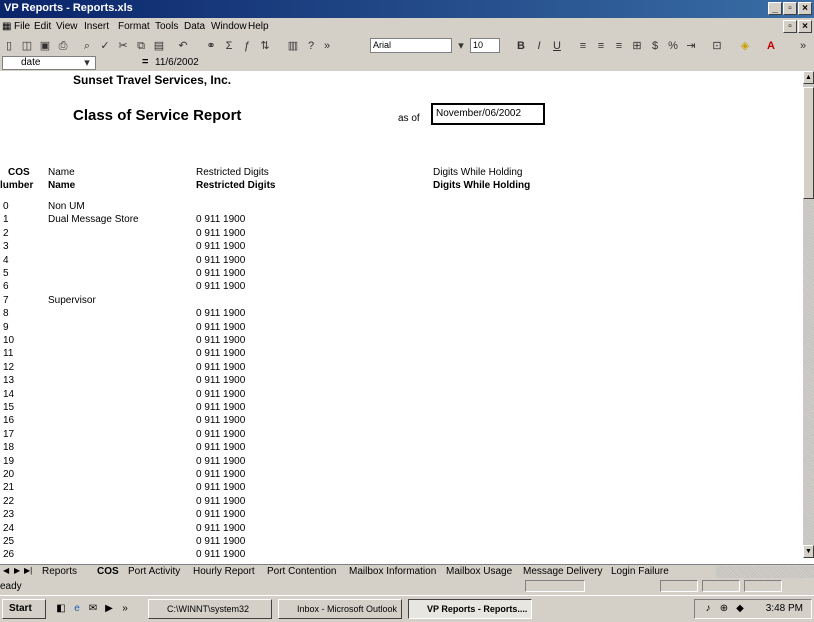  Describe the element at coordinates (539, 46) in the screenshot. I see `italic-icon: I` at that location.